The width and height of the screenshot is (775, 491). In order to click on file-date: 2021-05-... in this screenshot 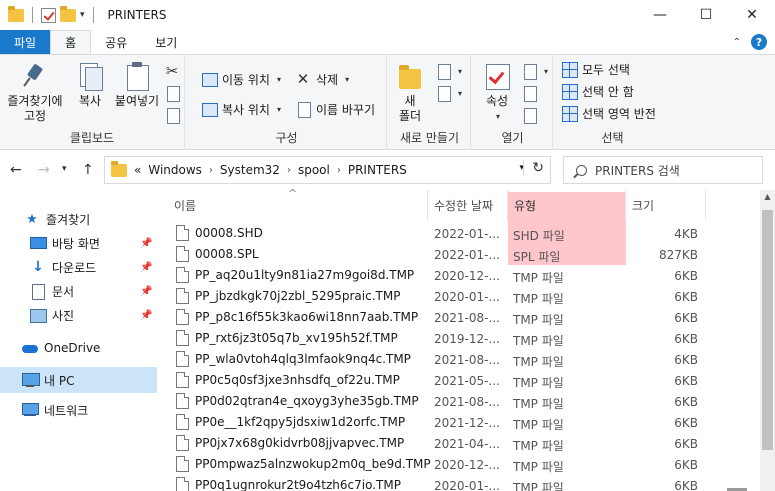, I will do `click(467, 381)`.